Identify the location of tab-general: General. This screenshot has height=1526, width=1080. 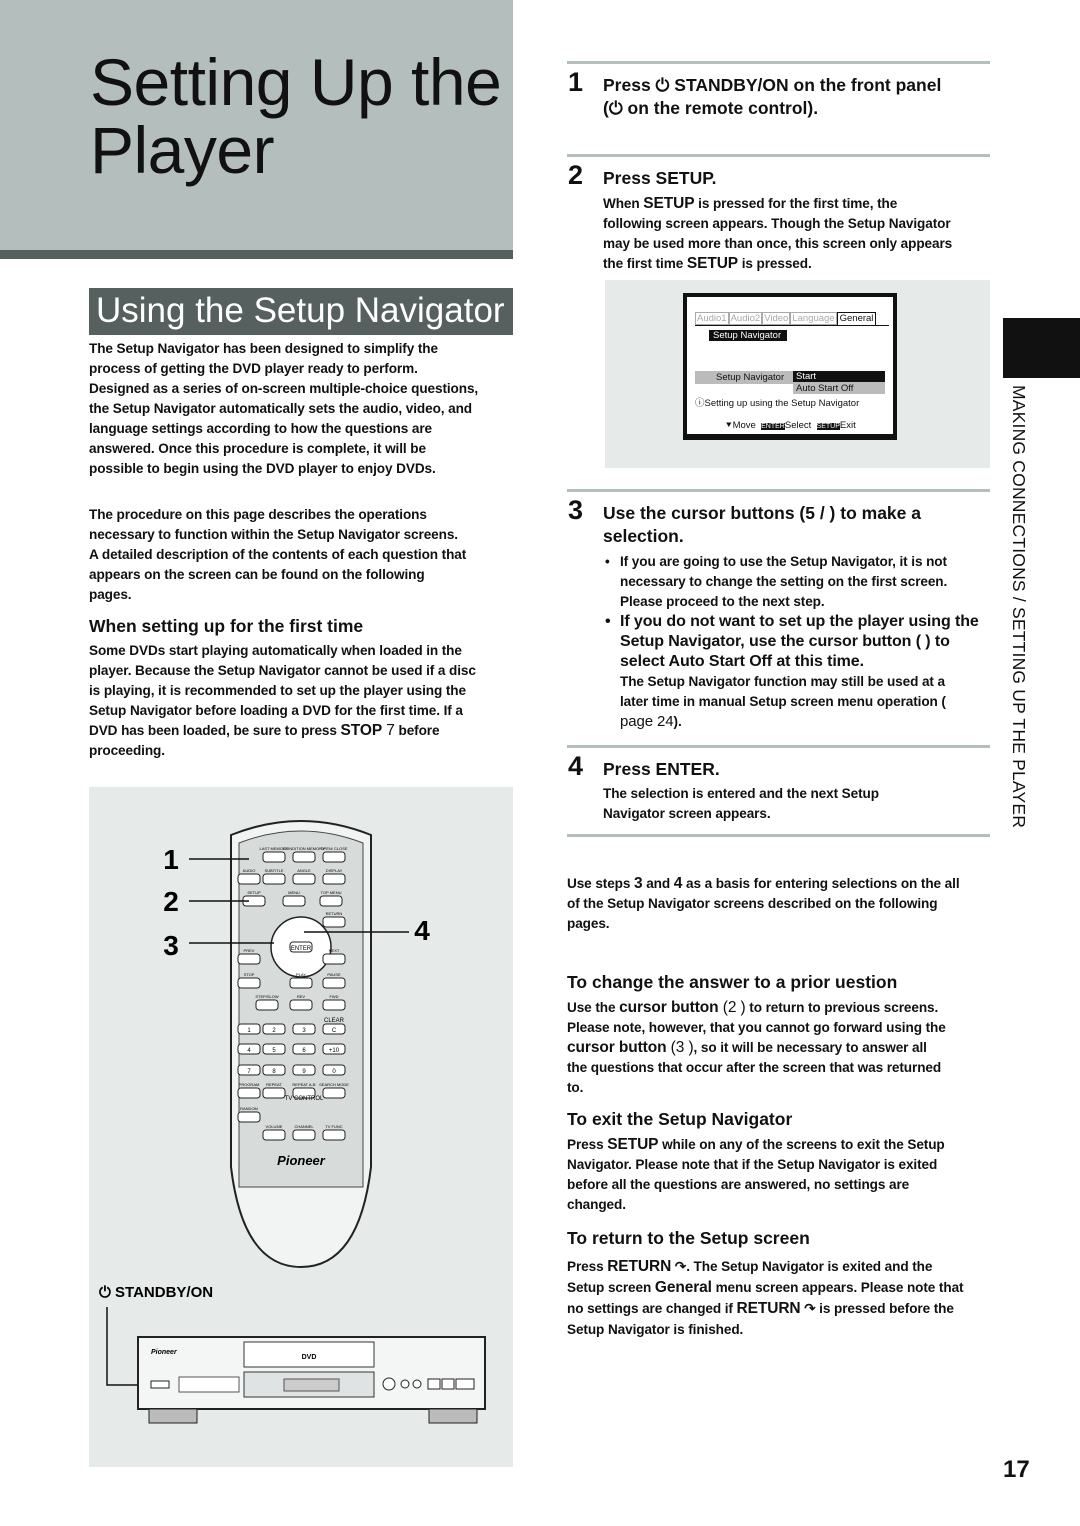
(856, 318).